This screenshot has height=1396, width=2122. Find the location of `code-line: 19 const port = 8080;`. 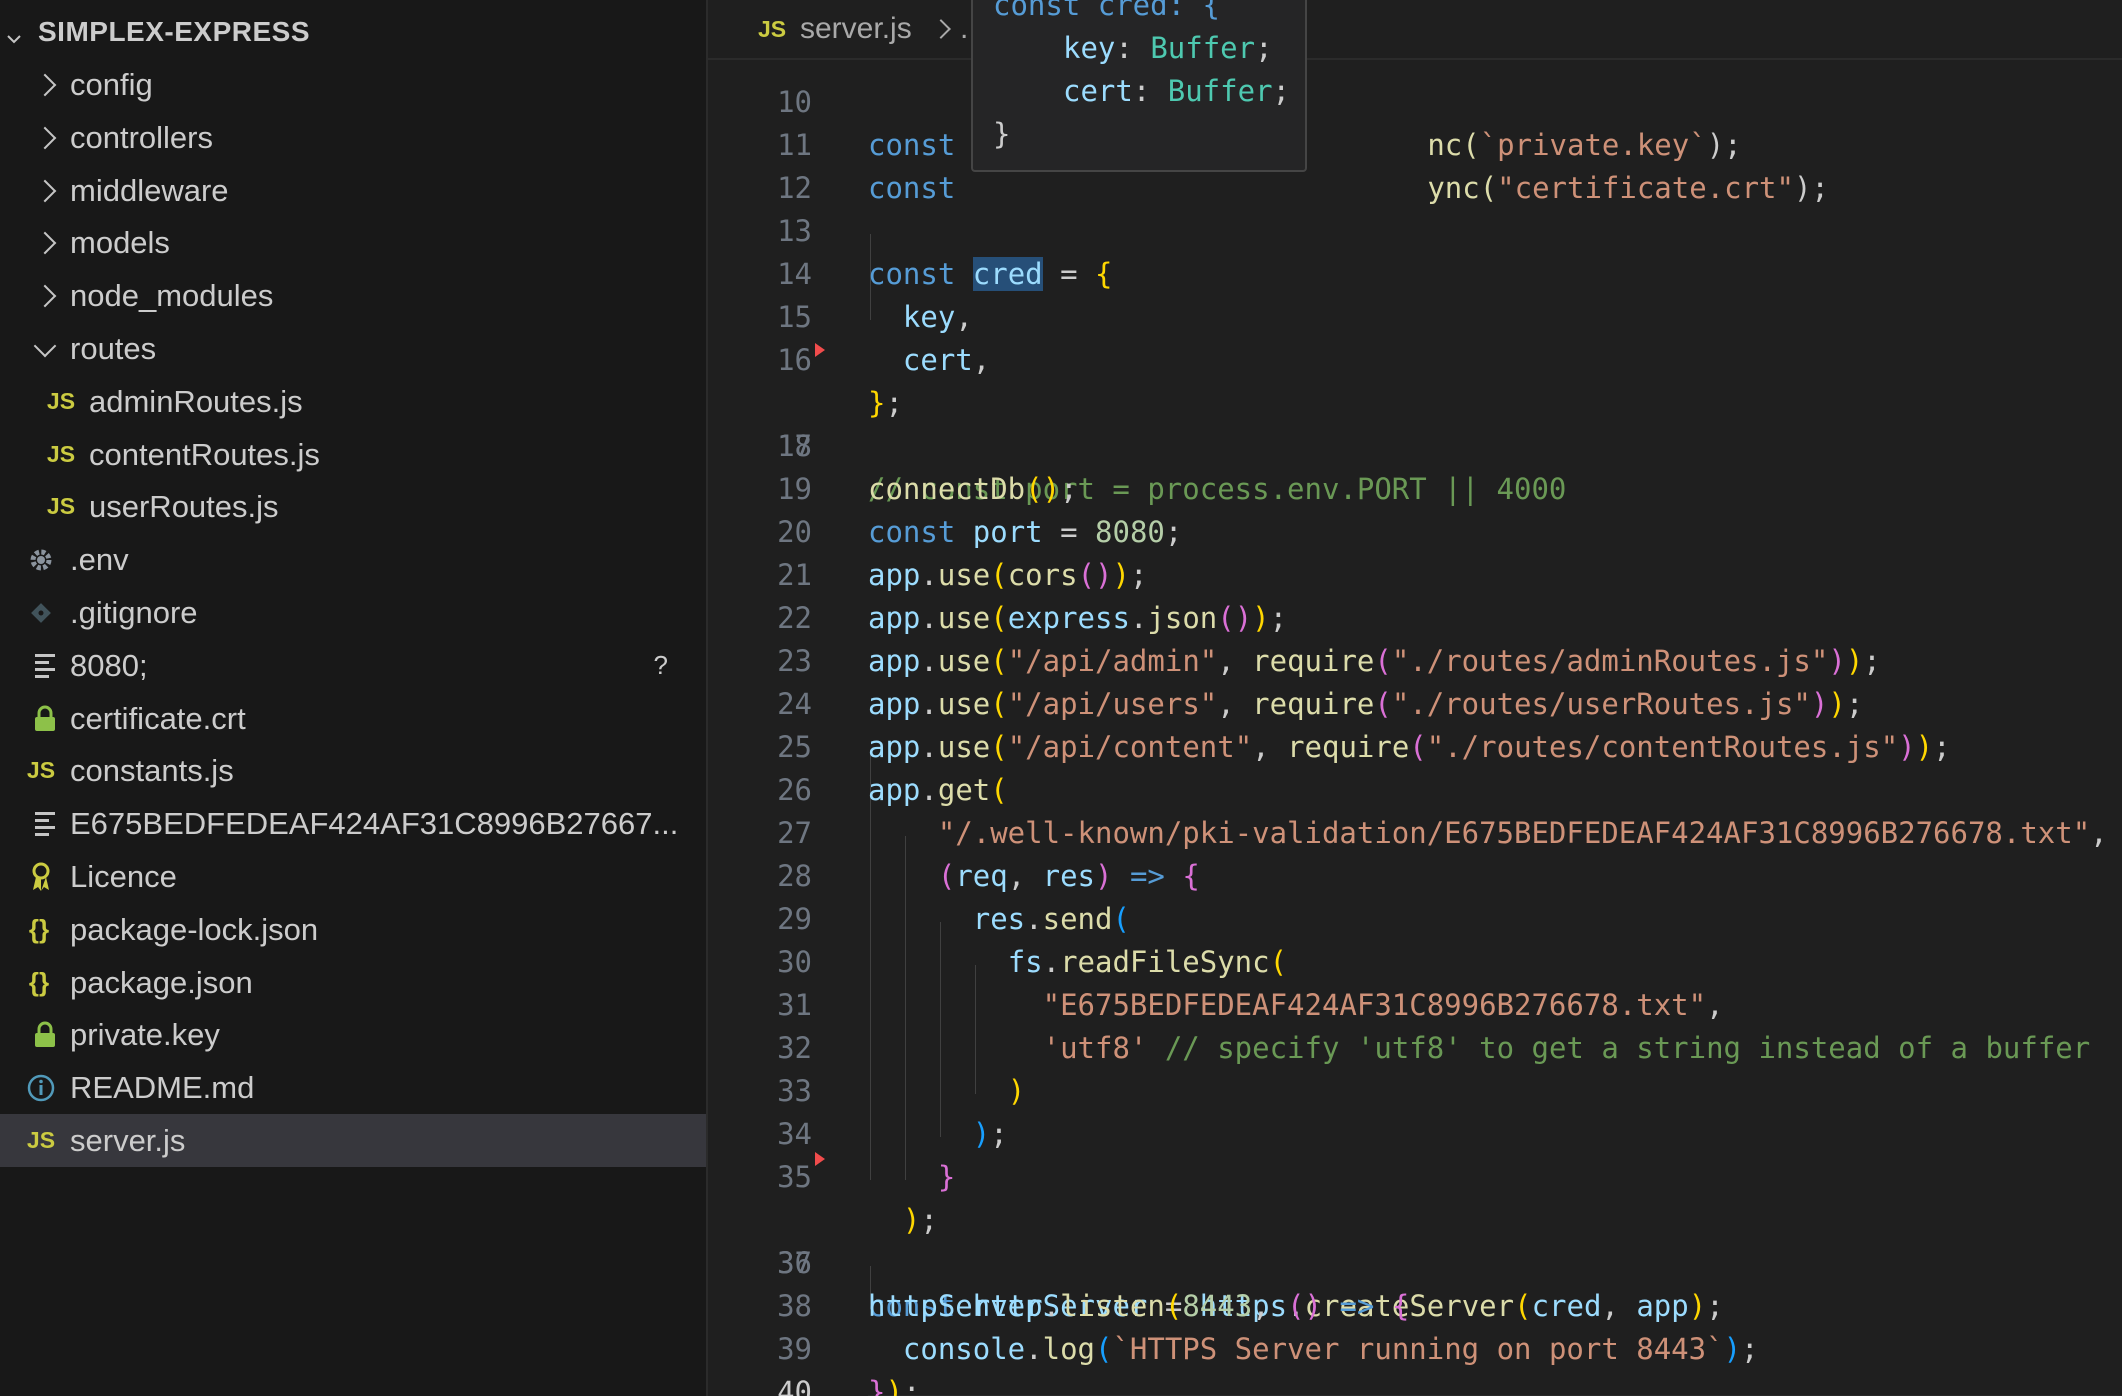

code-line: 19 const port = 8080; is located at coordinates (1415, 487).